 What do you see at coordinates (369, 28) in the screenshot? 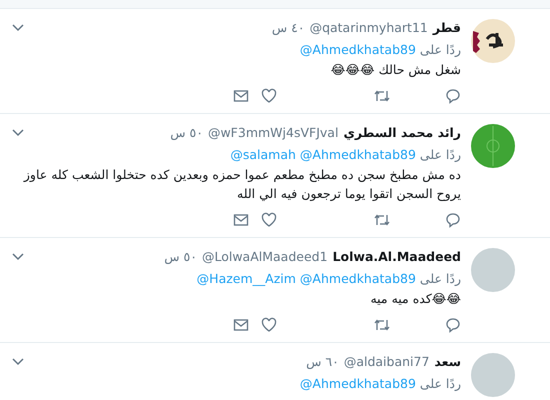
I see `user-handle: @qatarinmyhart11` at bounding box center [369, 28].